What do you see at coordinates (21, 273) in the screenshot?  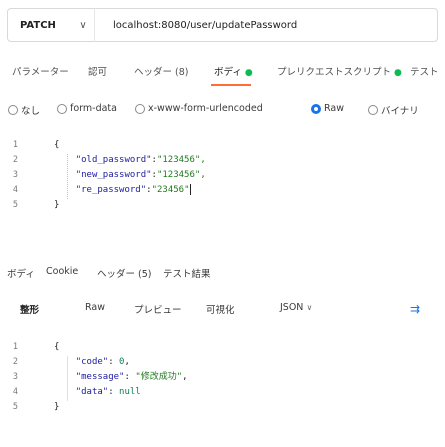 I see `response-tab-body: ボディ` at bounding box center [21, 273].